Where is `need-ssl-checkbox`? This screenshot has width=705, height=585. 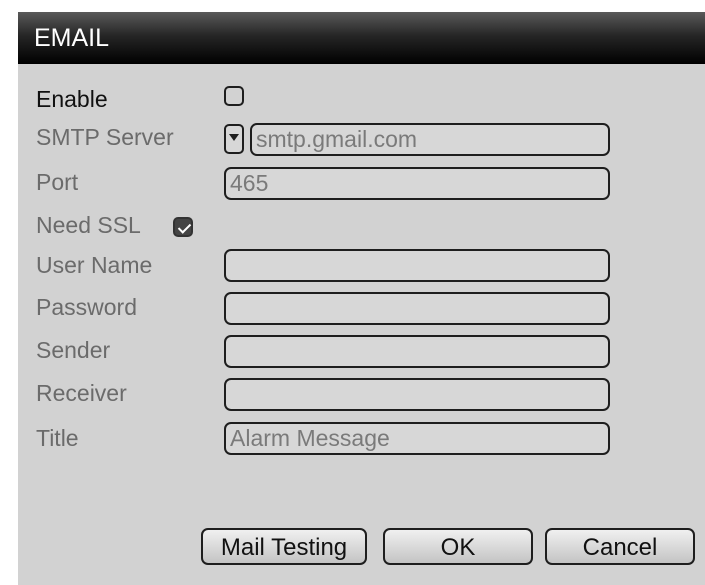
need-ssl-checkbox is located at coordinates (183, 227).